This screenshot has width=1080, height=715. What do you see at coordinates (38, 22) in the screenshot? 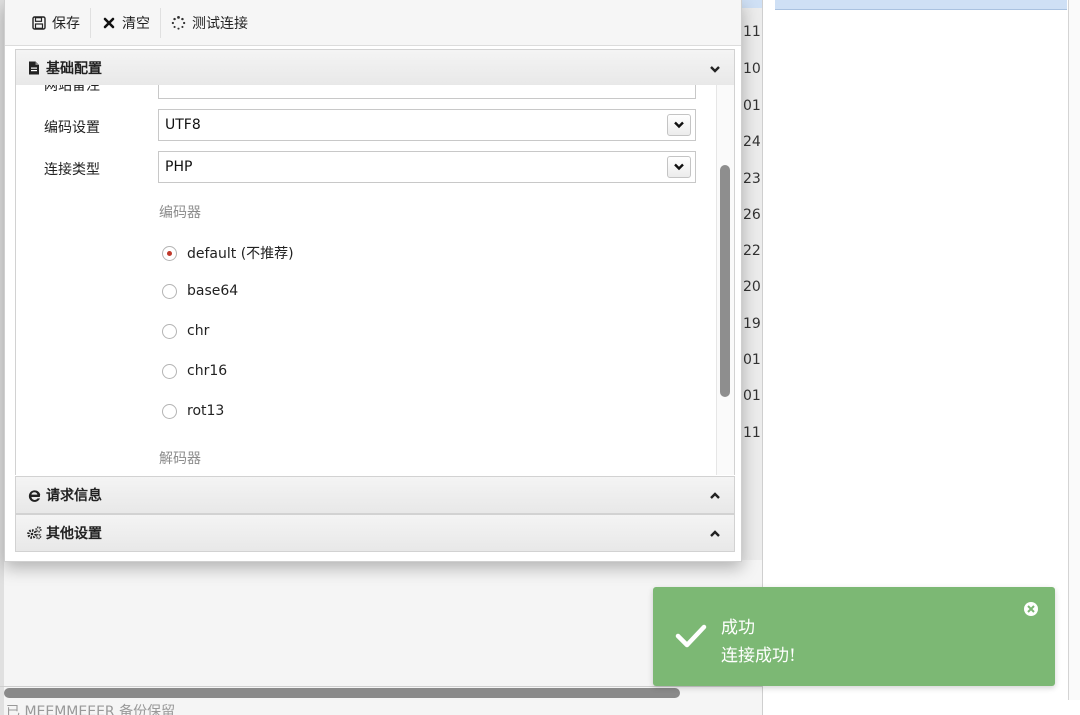
I see `floppy-icon` at bounding box center [38, 22].